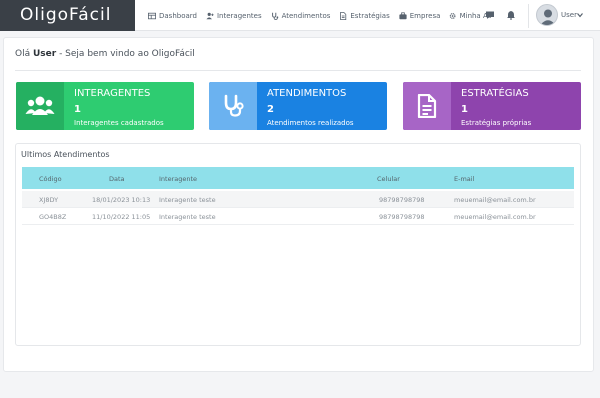  What do you see at coordinates (121, 200) in the screenshot?
I see `cell-data: 18/01/2023 10:13` at bounding box center [121, 200].